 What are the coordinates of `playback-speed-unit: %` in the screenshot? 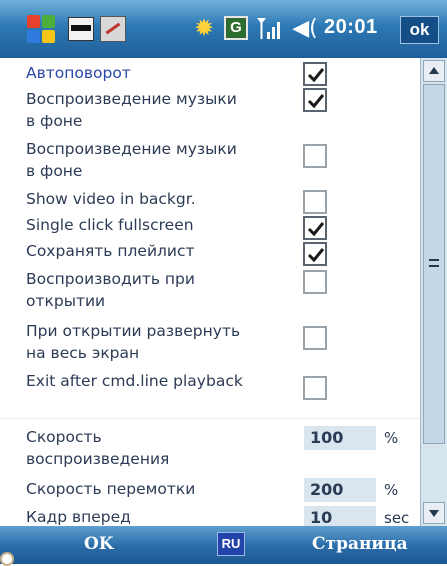 It's located at (391, 438).